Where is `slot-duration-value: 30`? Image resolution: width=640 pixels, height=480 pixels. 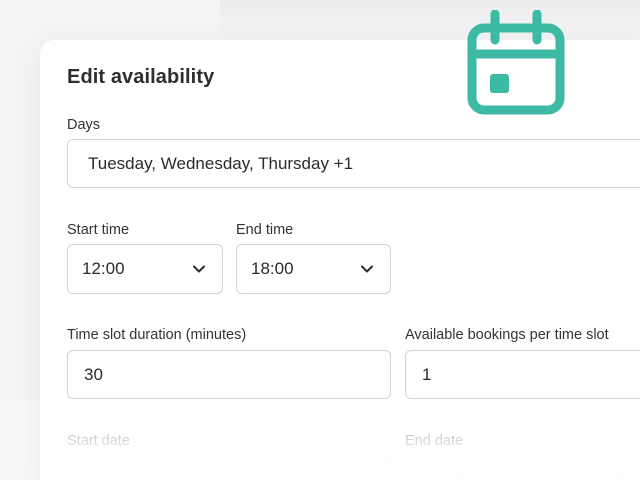 slot-duration-value: 30 is located at coordinates (93, 374).